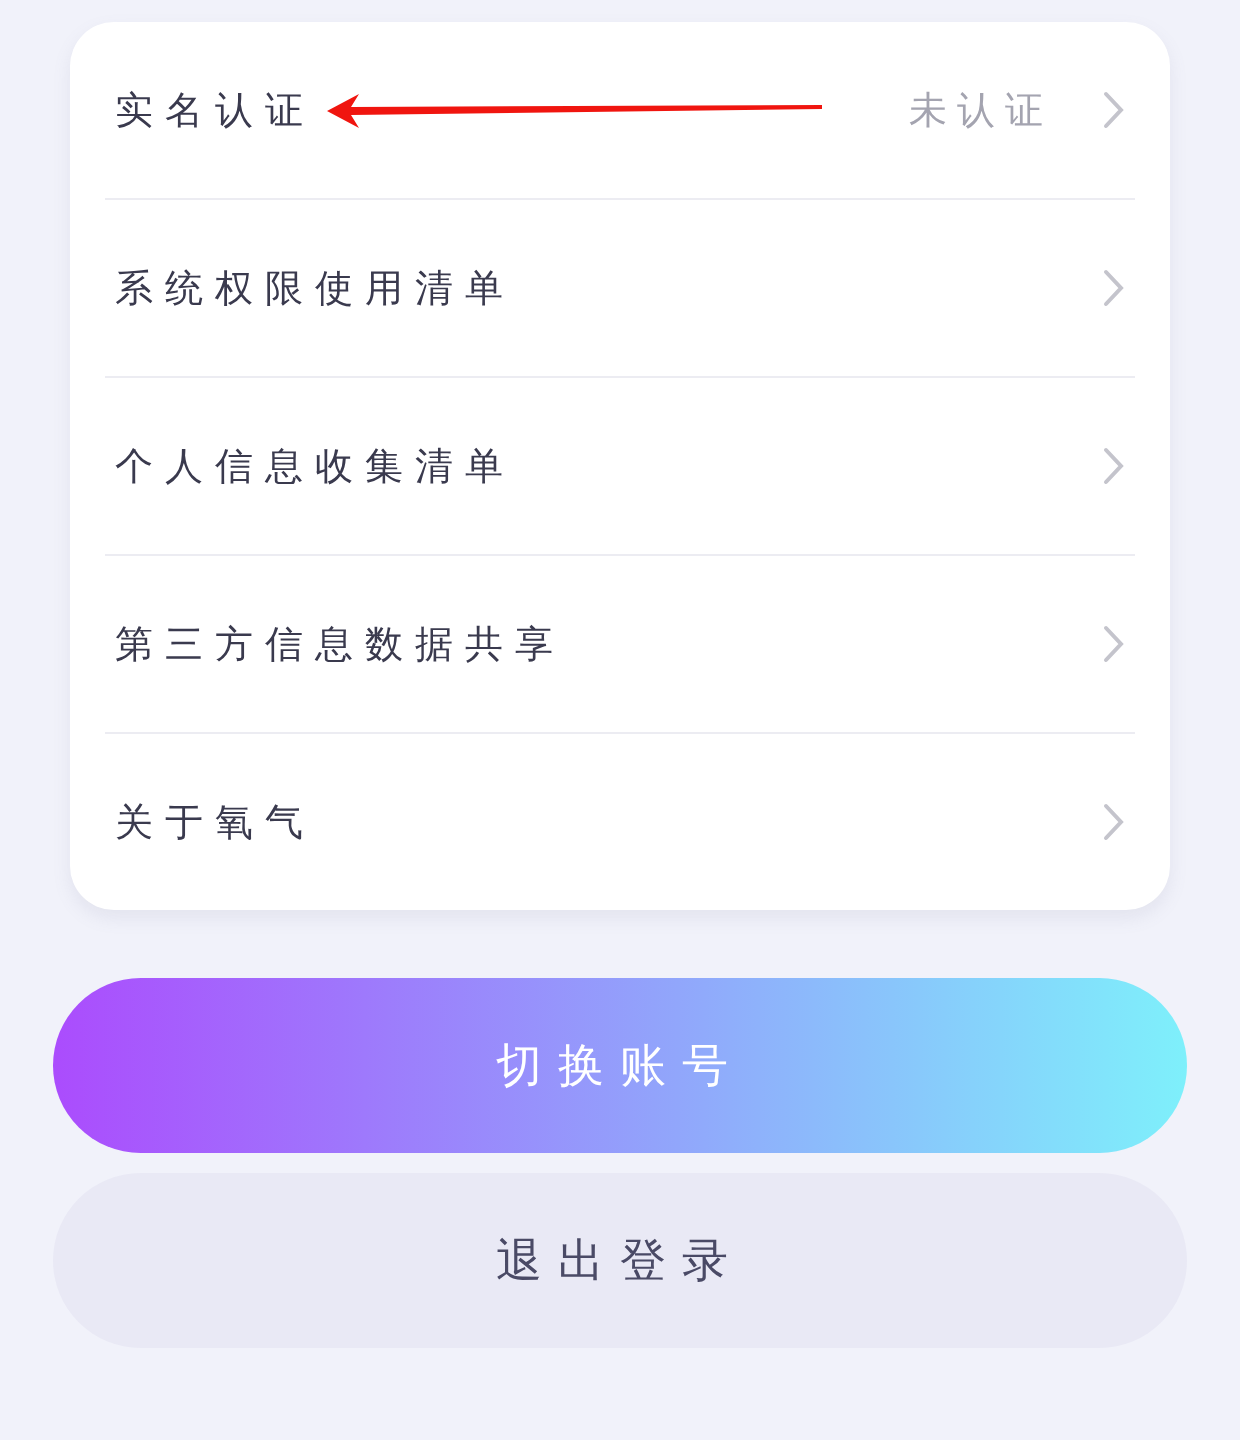 This screenshot has height=1440, width=1240. What do you see at coordinates (315, 466) in the screenshot?
I see `row-label: 个人信息收集清单` at bounding box center [315, 466].